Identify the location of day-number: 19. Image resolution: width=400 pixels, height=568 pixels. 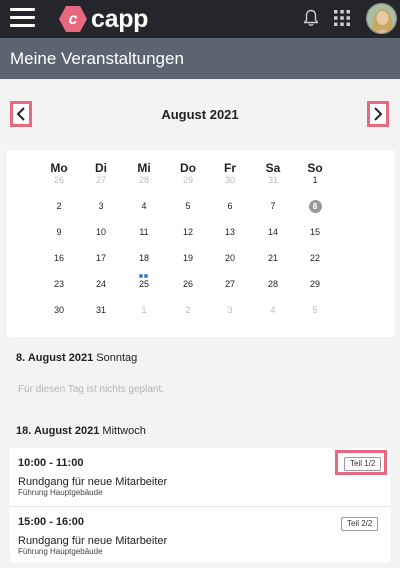
(187, 258).